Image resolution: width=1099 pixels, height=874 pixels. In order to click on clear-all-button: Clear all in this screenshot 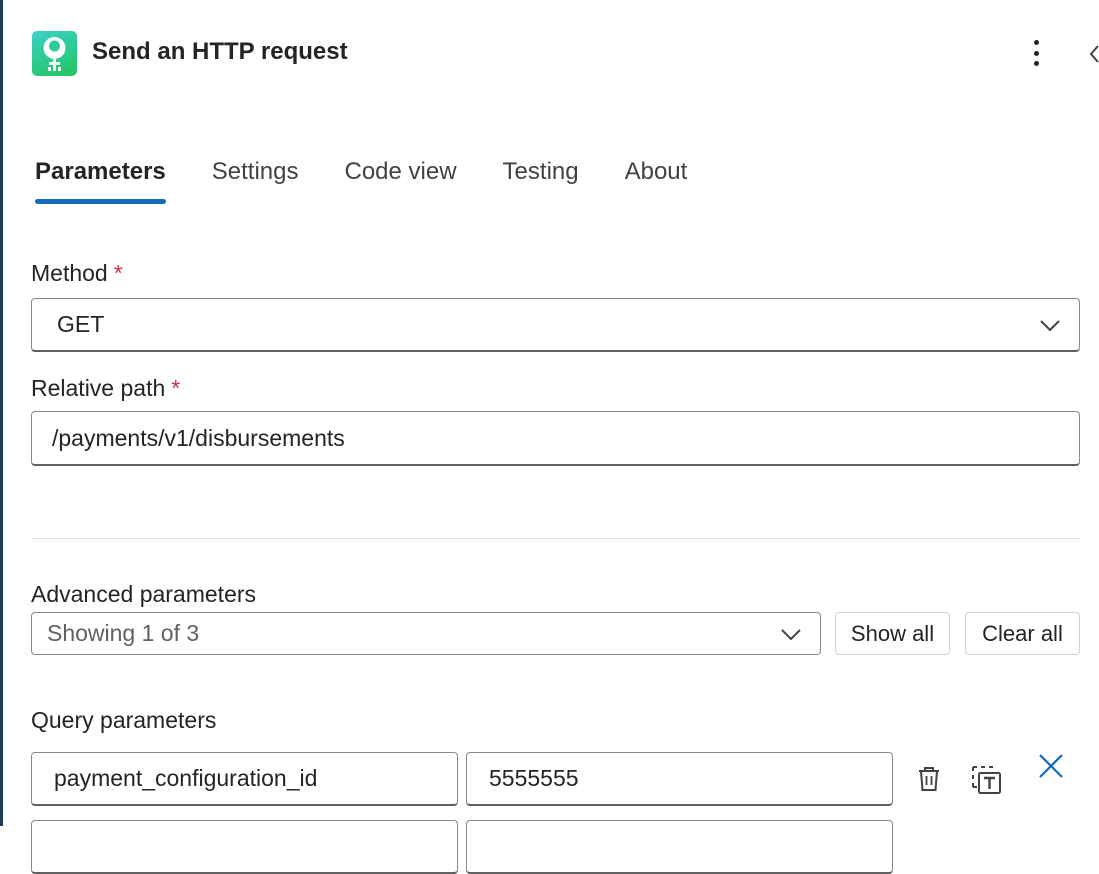, I will do `click(1022, 633)`.